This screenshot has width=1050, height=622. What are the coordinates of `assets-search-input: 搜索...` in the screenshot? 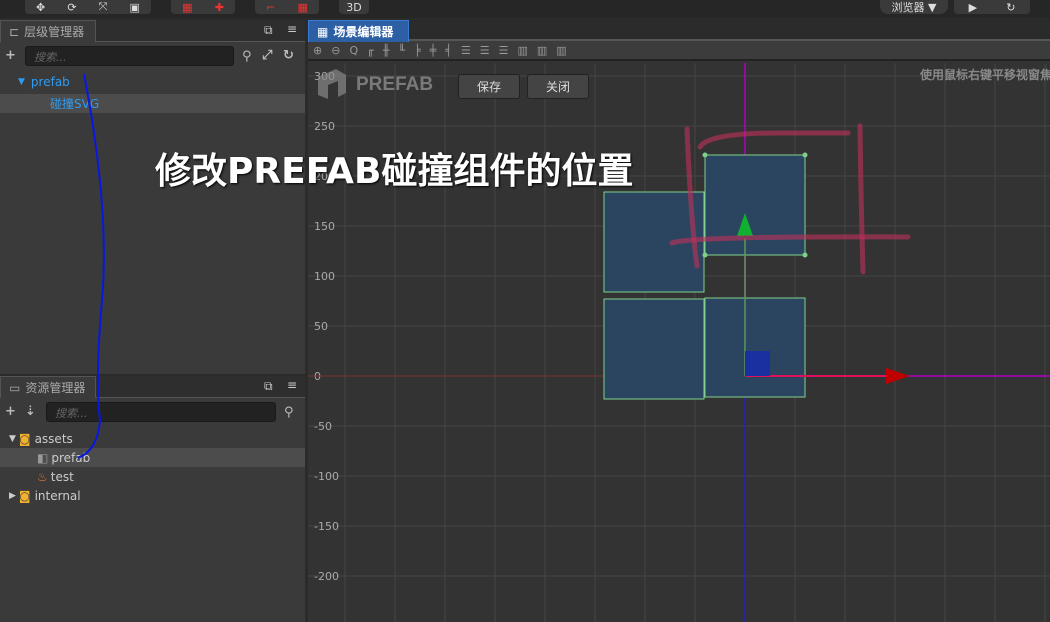 It's located at (161, 412).